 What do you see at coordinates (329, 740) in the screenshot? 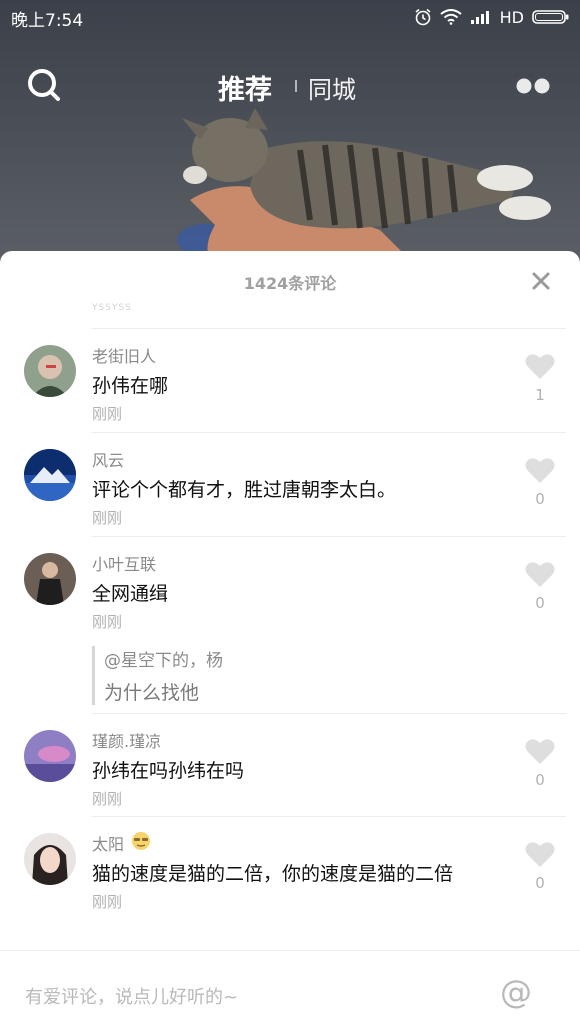
I see `comment-username: 瑾颜.瑾凉` at bounding box center [329, 740].